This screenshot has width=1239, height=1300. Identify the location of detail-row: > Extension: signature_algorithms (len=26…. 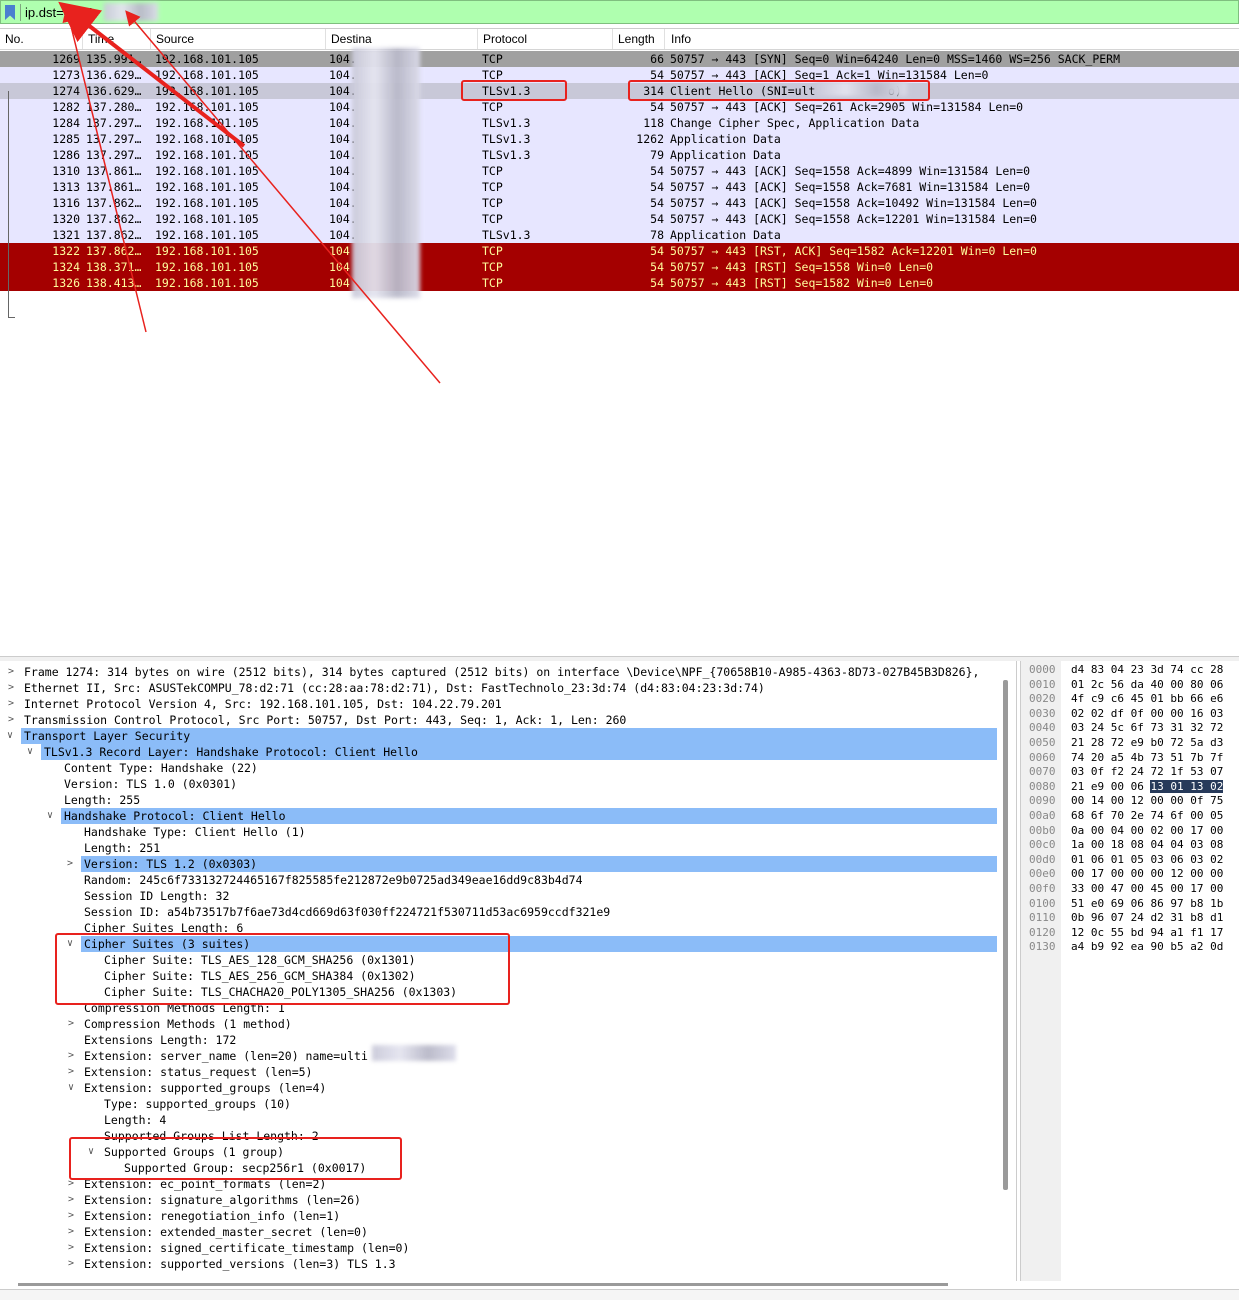
(500, 1200).